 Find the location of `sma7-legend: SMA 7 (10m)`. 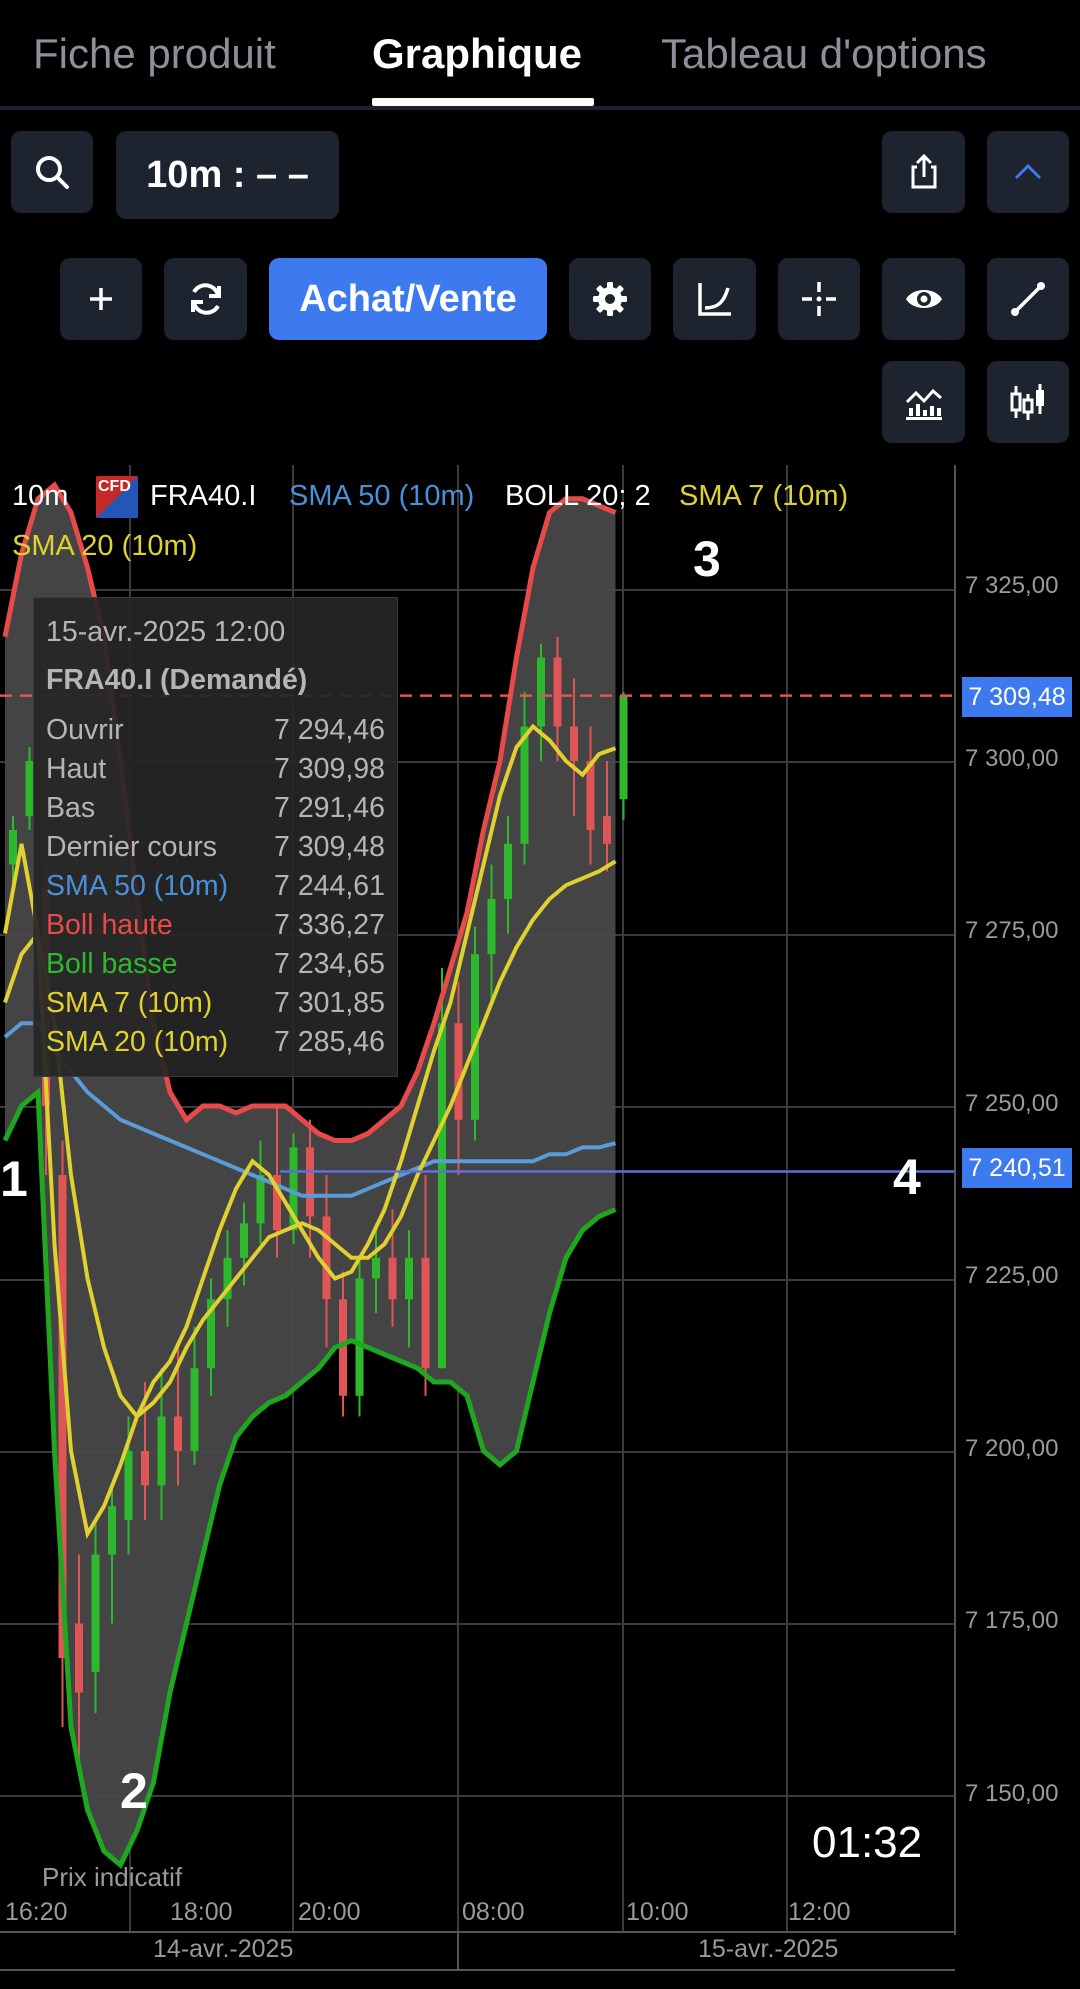

sma7-legend: SMA 7 (10m) is located at coordinates (763, 496).